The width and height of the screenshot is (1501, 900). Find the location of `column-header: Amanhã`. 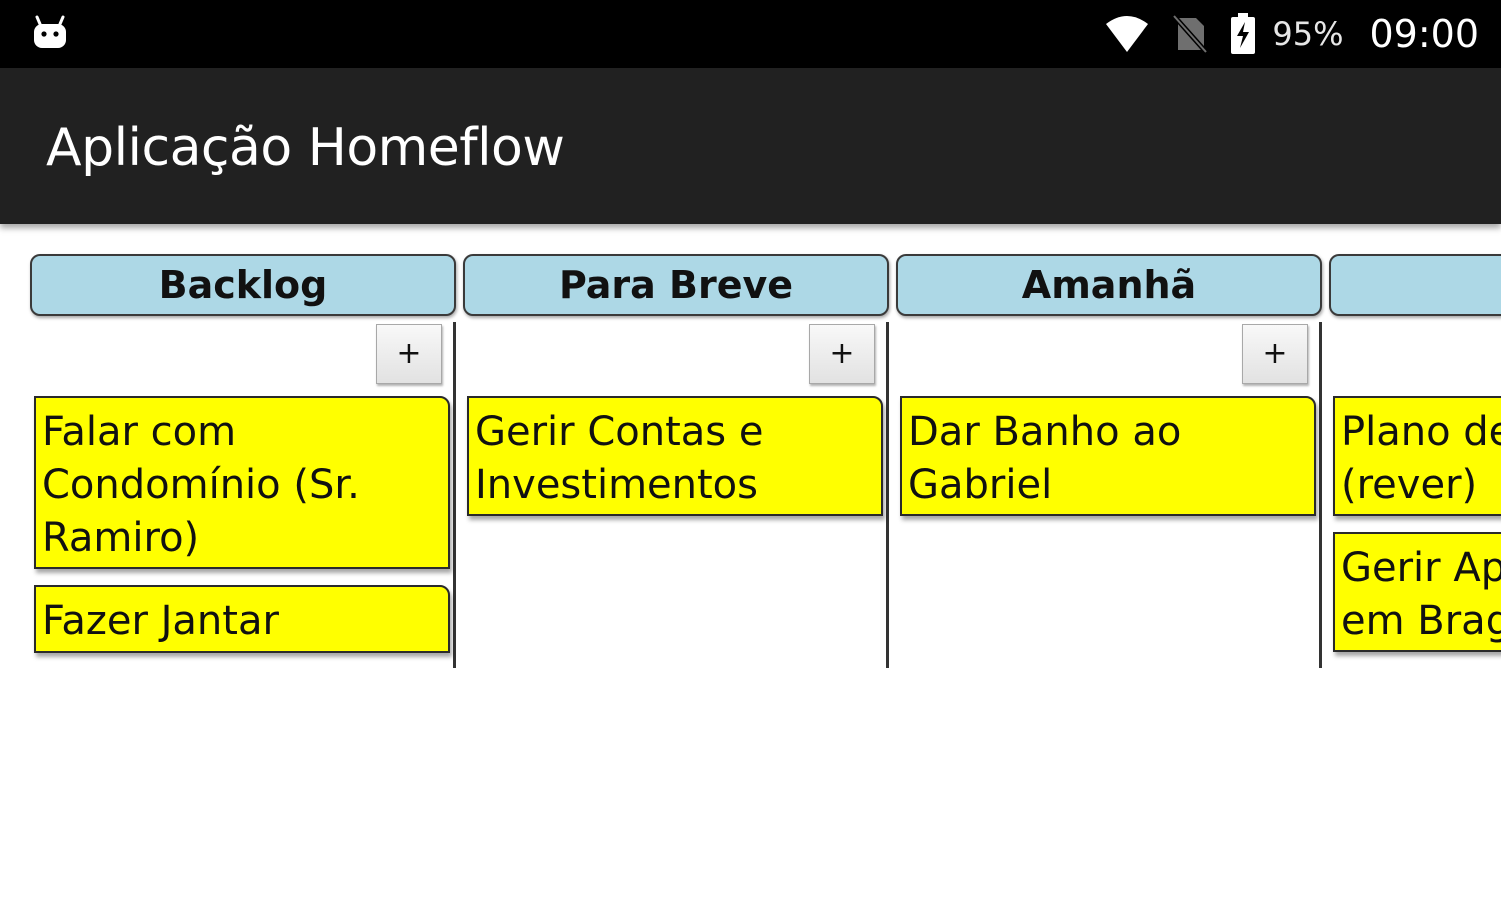

column-header: Amanhã is located at coordinates (1109, 285).